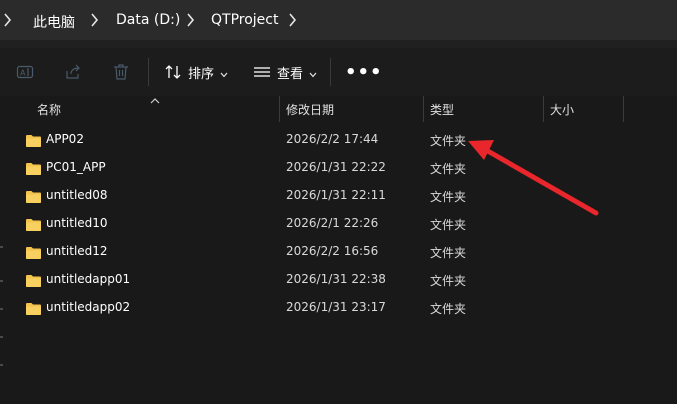  I want to click on file-name: PC01_APP, so click(76, 167).